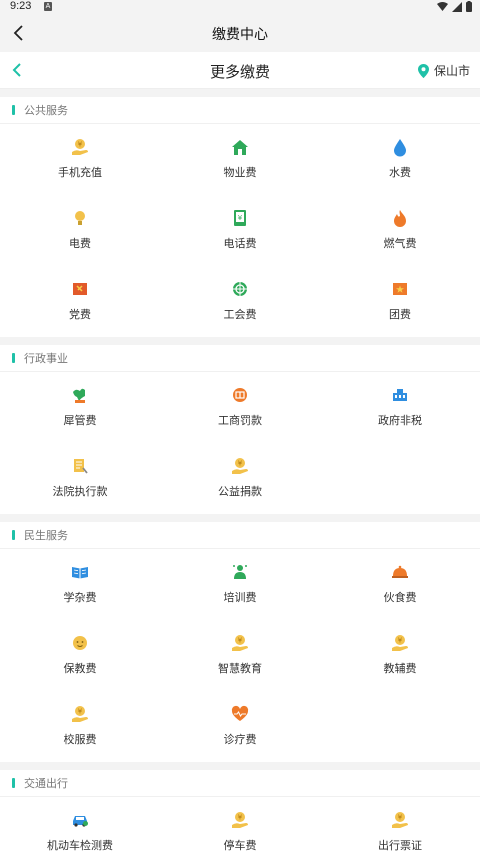 The image size is (480, 868). I want to click on service-item: ¥ 公益捐款, so click(240, 478).